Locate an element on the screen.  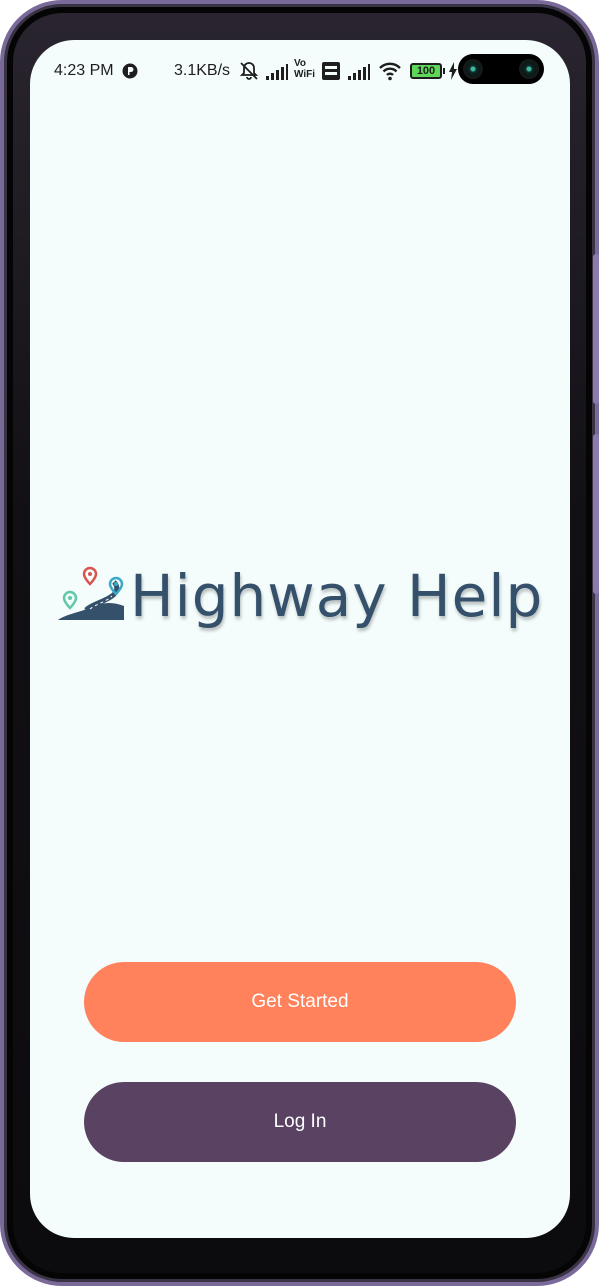
volte-icon is located at coordinates (331, 71).